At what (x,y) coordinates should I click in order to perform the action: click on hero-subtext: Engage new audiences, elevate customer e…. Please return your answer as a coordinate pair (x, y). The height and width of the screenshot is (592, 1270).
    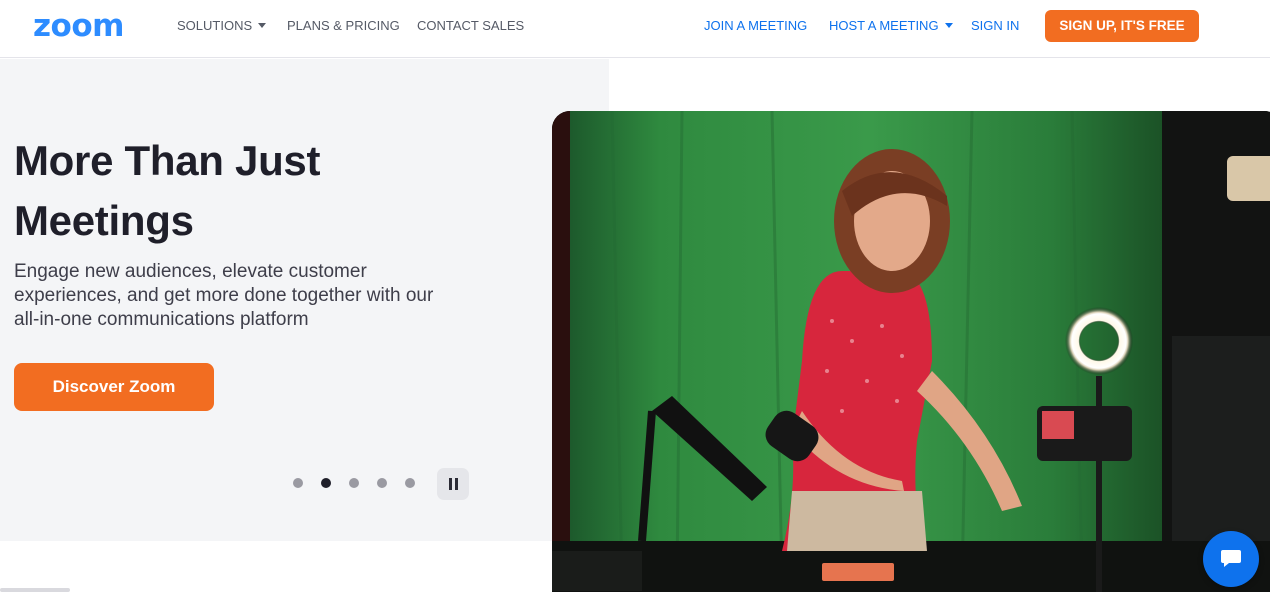
    Looking at the image, I should click on (249, 296).